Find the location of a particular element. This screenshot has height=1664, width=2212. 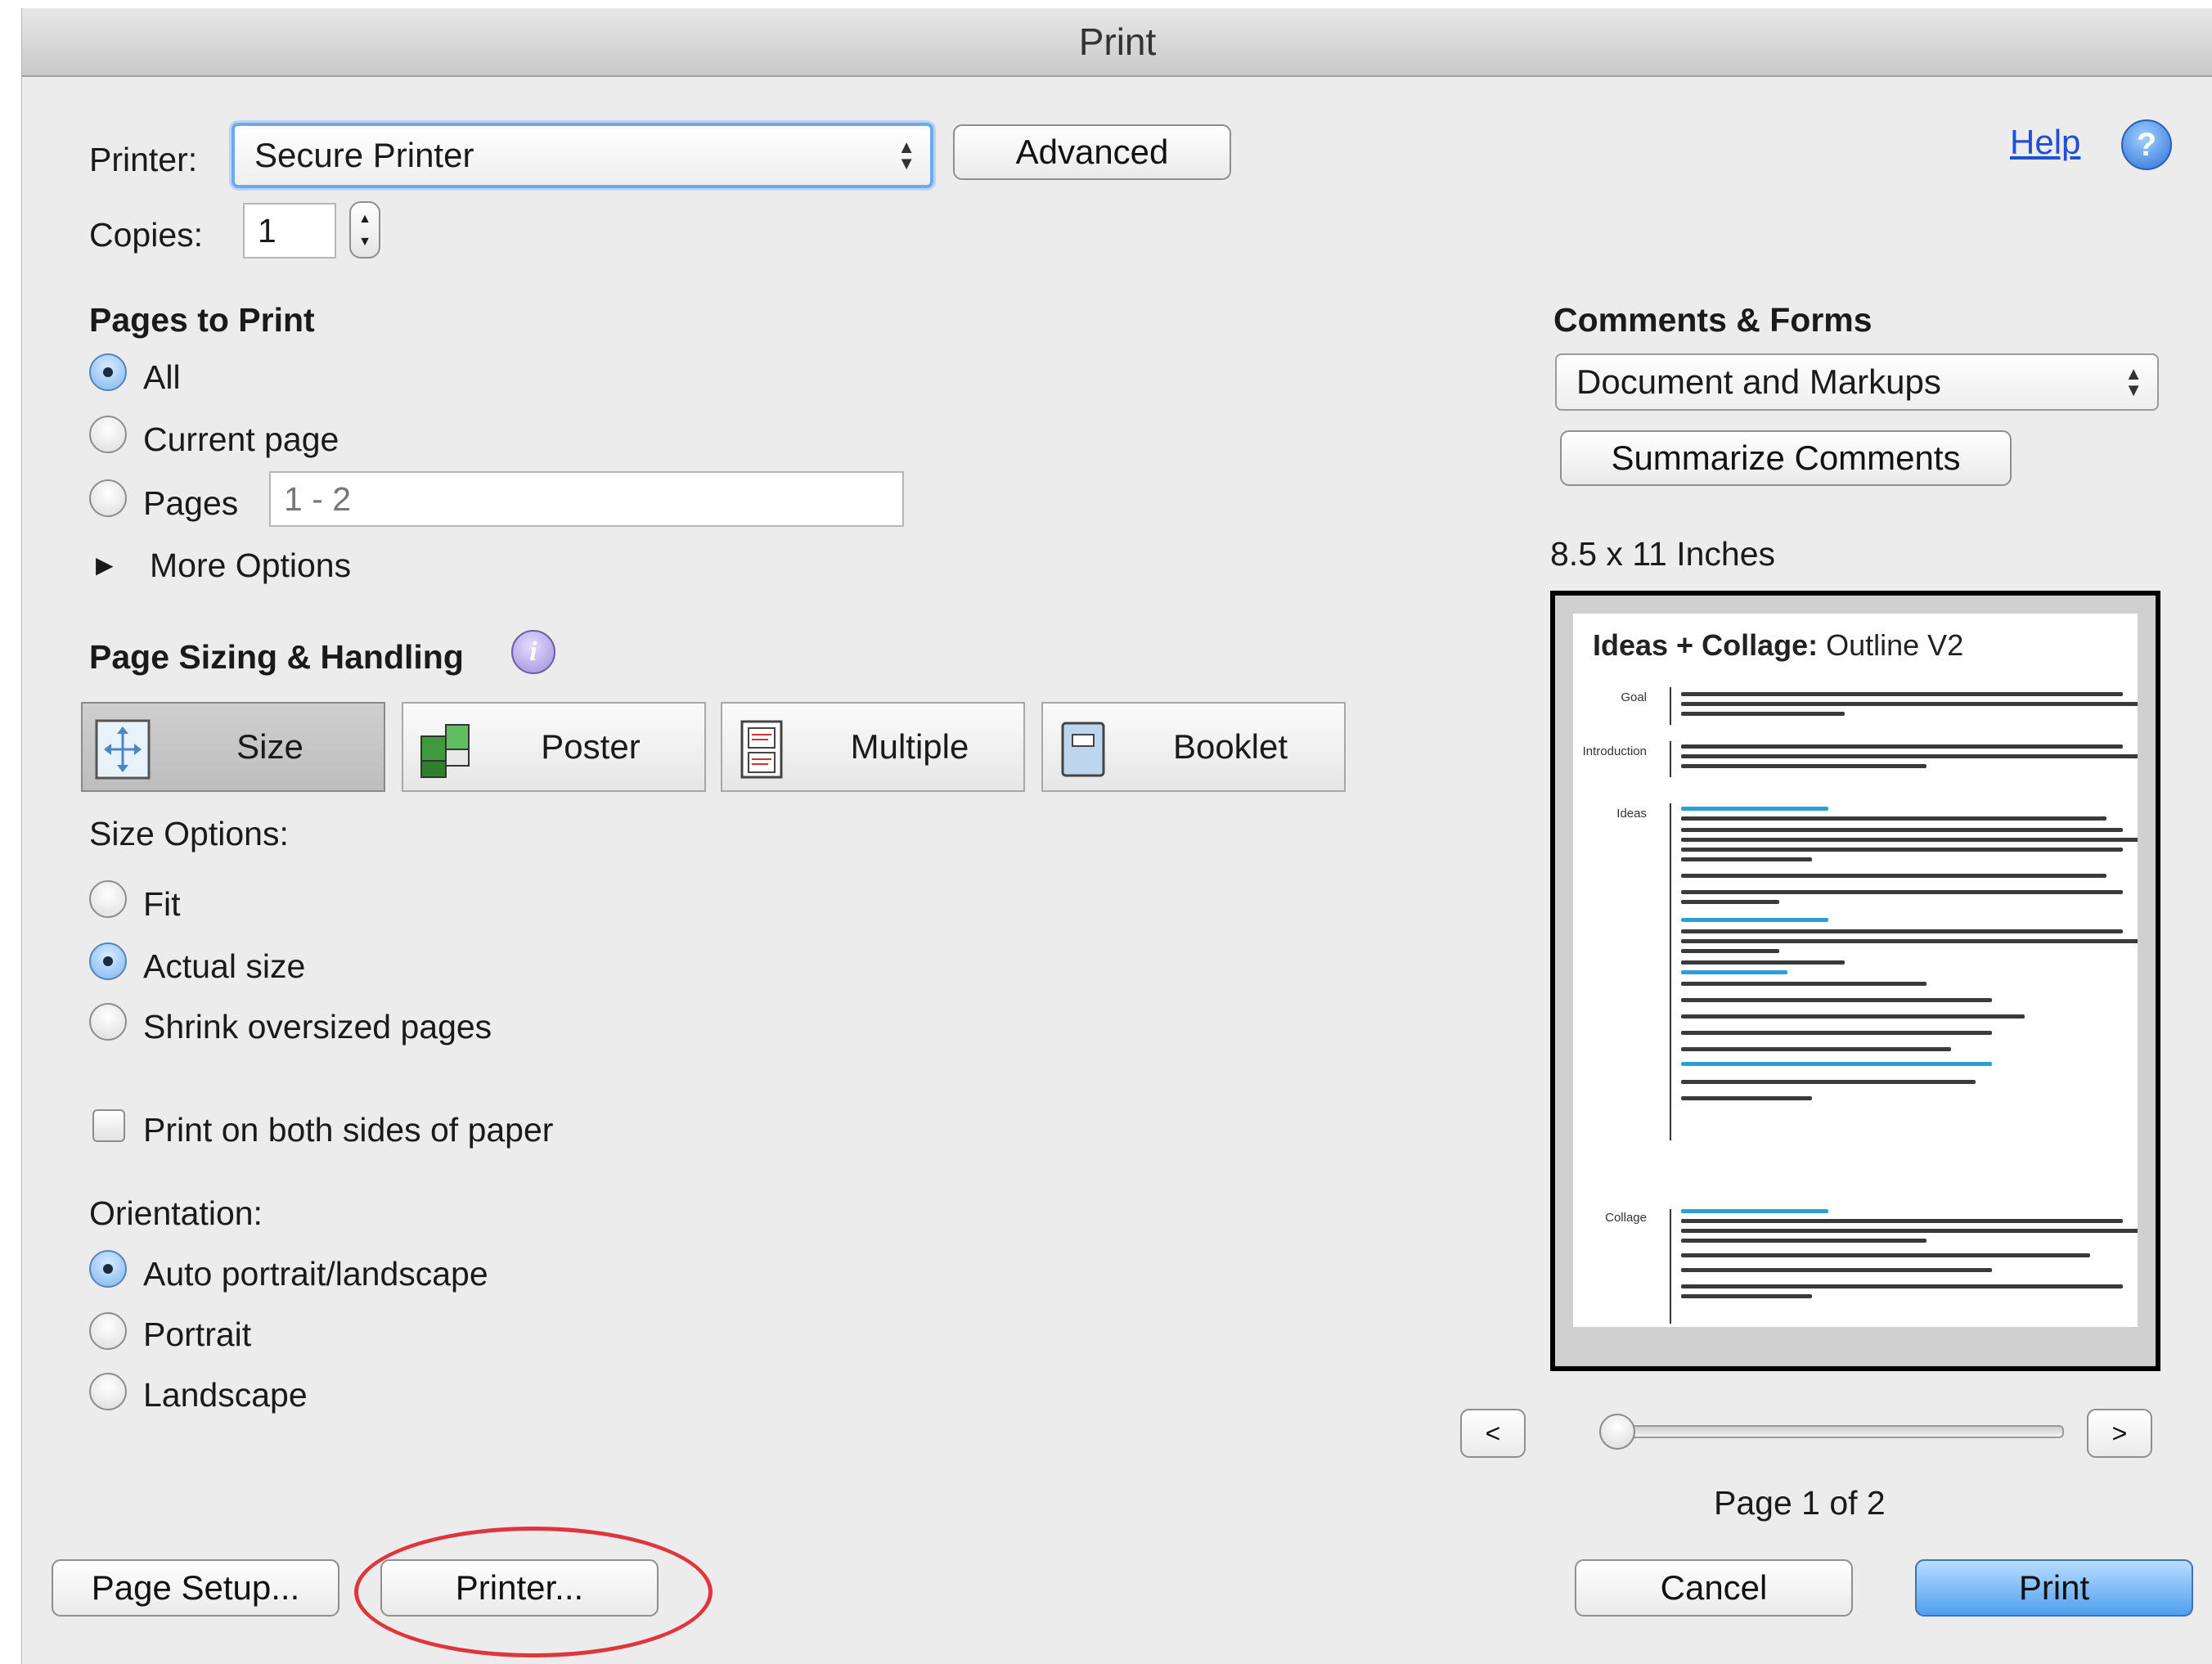

select-arrows-icon: ▲ ▼ is located at coordinates (906, 155).